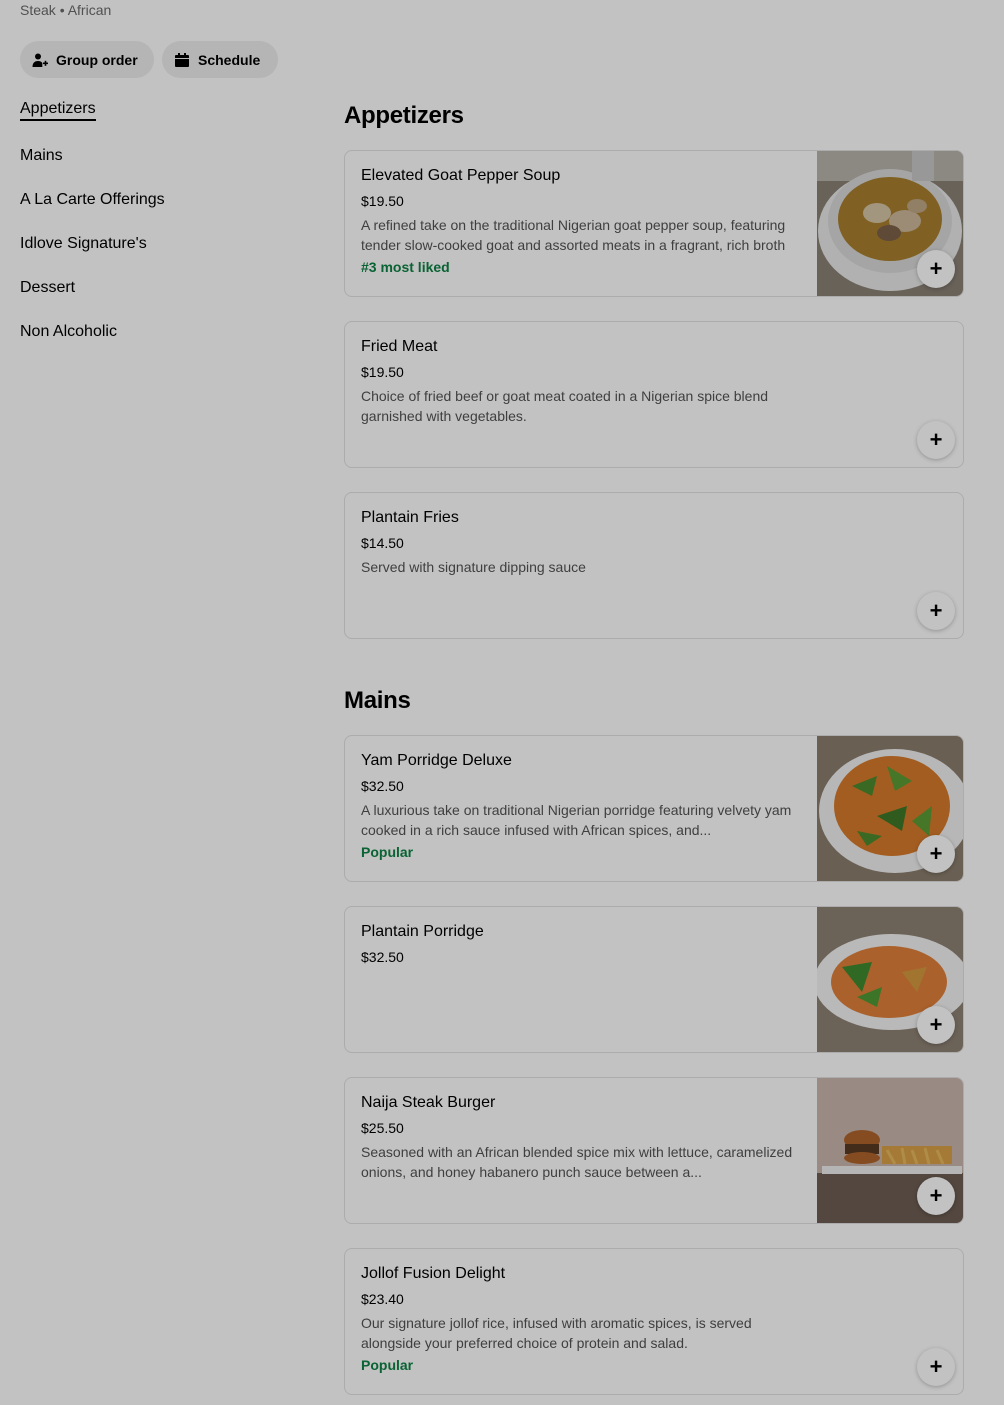  I want to click on item-price: $25.50, so click(382, 1128).